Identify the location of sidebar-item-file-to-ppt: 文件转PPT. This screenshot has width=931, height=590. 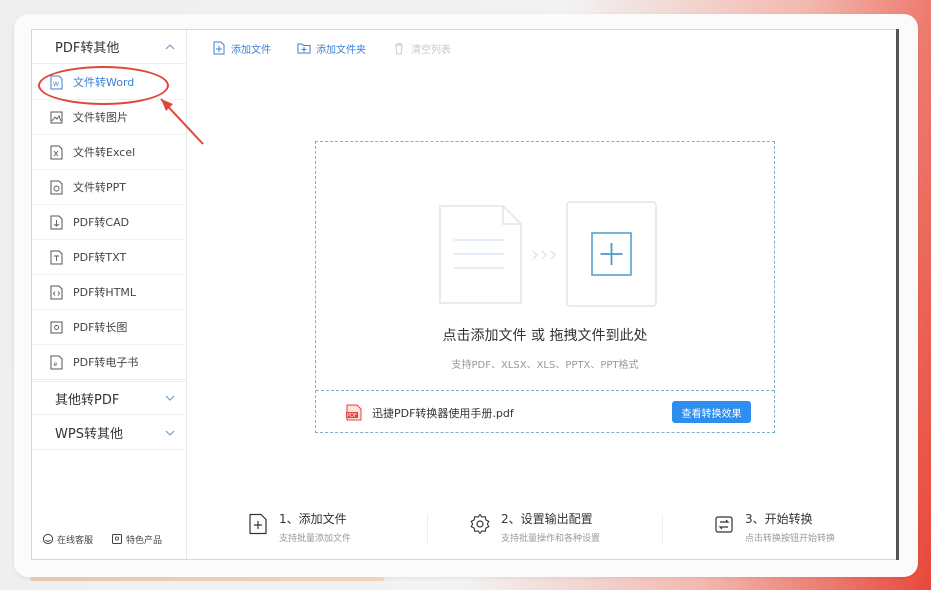
(109, 187).